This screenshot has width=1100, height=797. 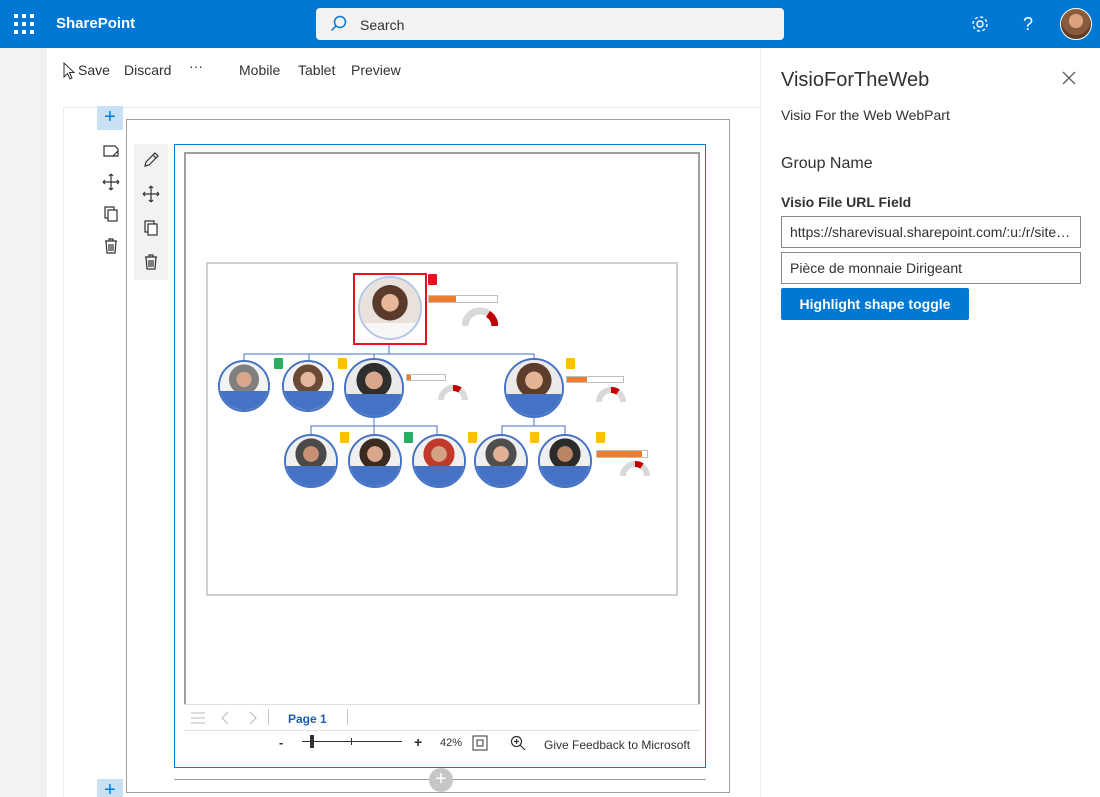 I want to click on command-bar: Save Discard ··· Mobile Tablet Preview, so click(x=403, y=72).